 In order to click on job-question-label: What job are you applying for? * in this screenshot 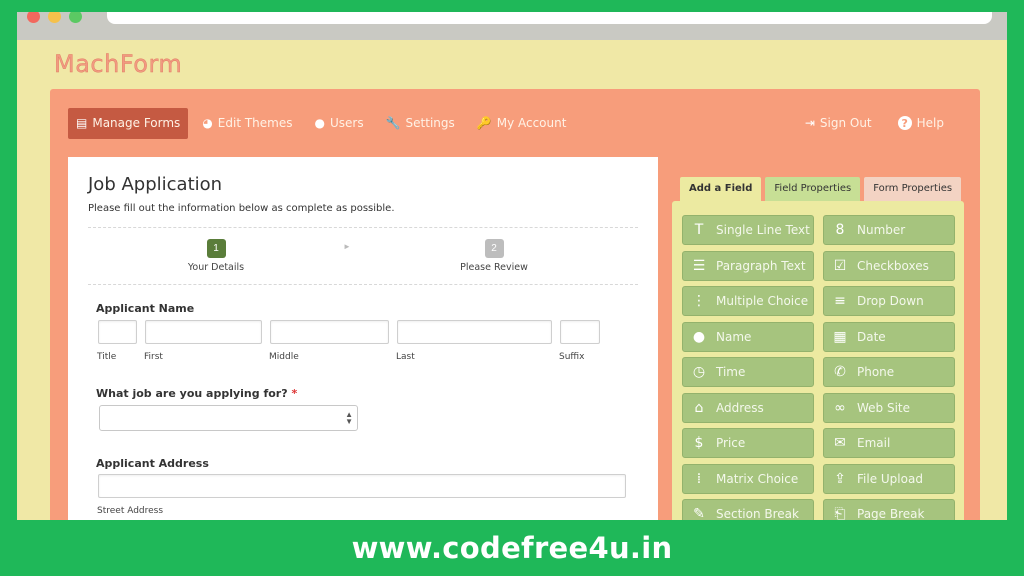, I will do `click(196, 393)`.